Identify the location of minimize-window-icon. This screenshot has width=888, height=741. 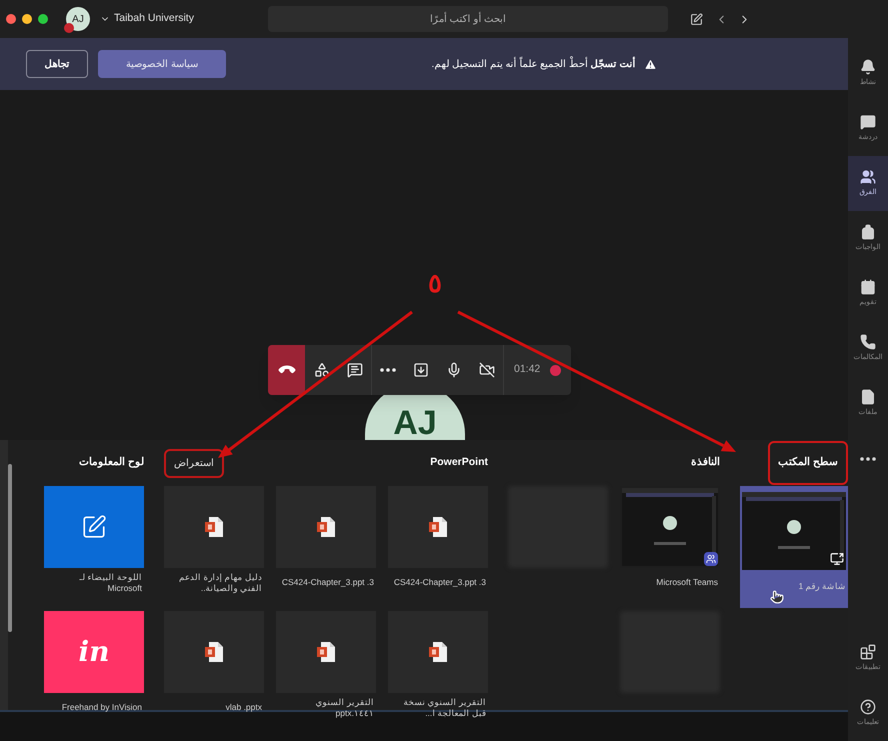
(27, 19).